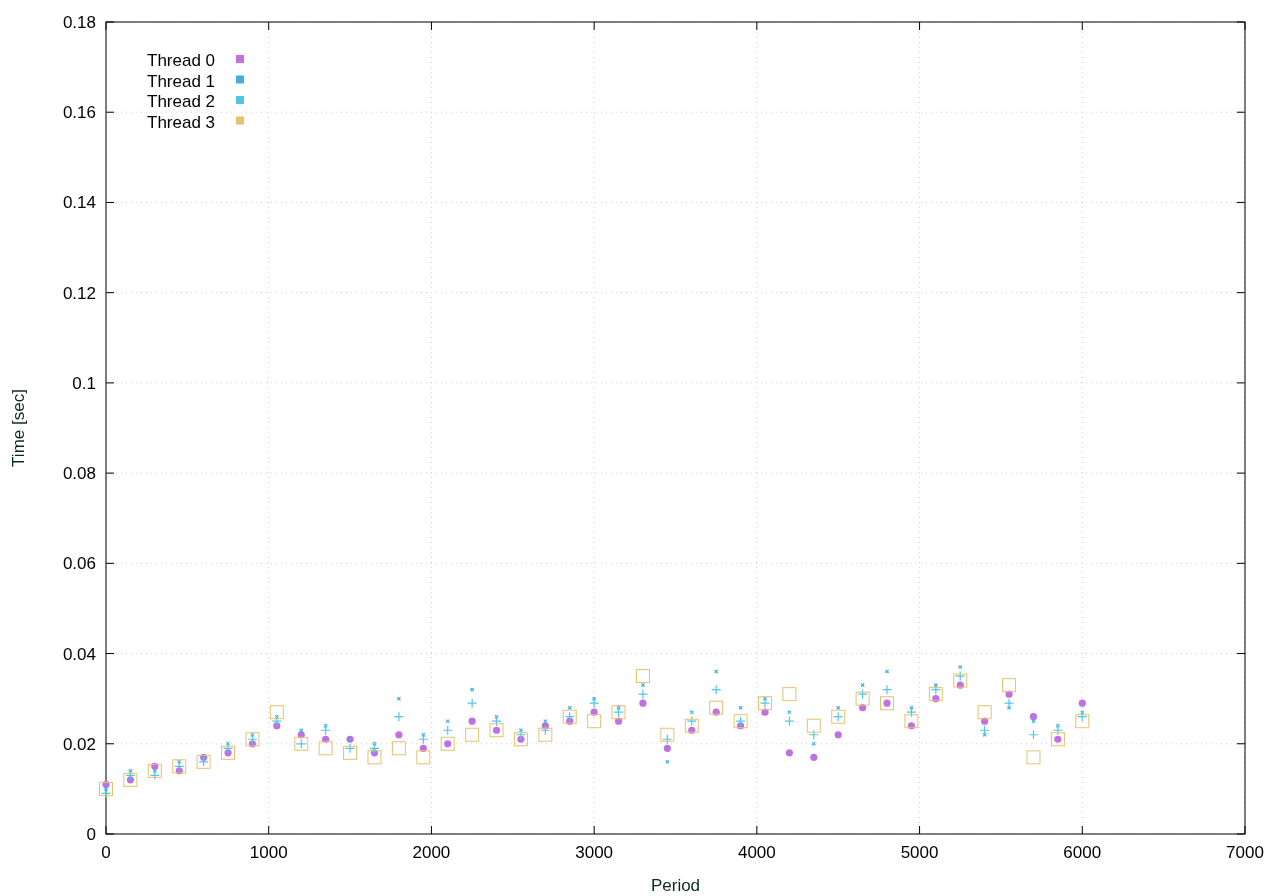 This screenshot has width=1280, height=896. What do you see at coordinates (1082, 852) in the screenshot?
I see `x-tick-label: 6000` at bounding box center [1082, 852].